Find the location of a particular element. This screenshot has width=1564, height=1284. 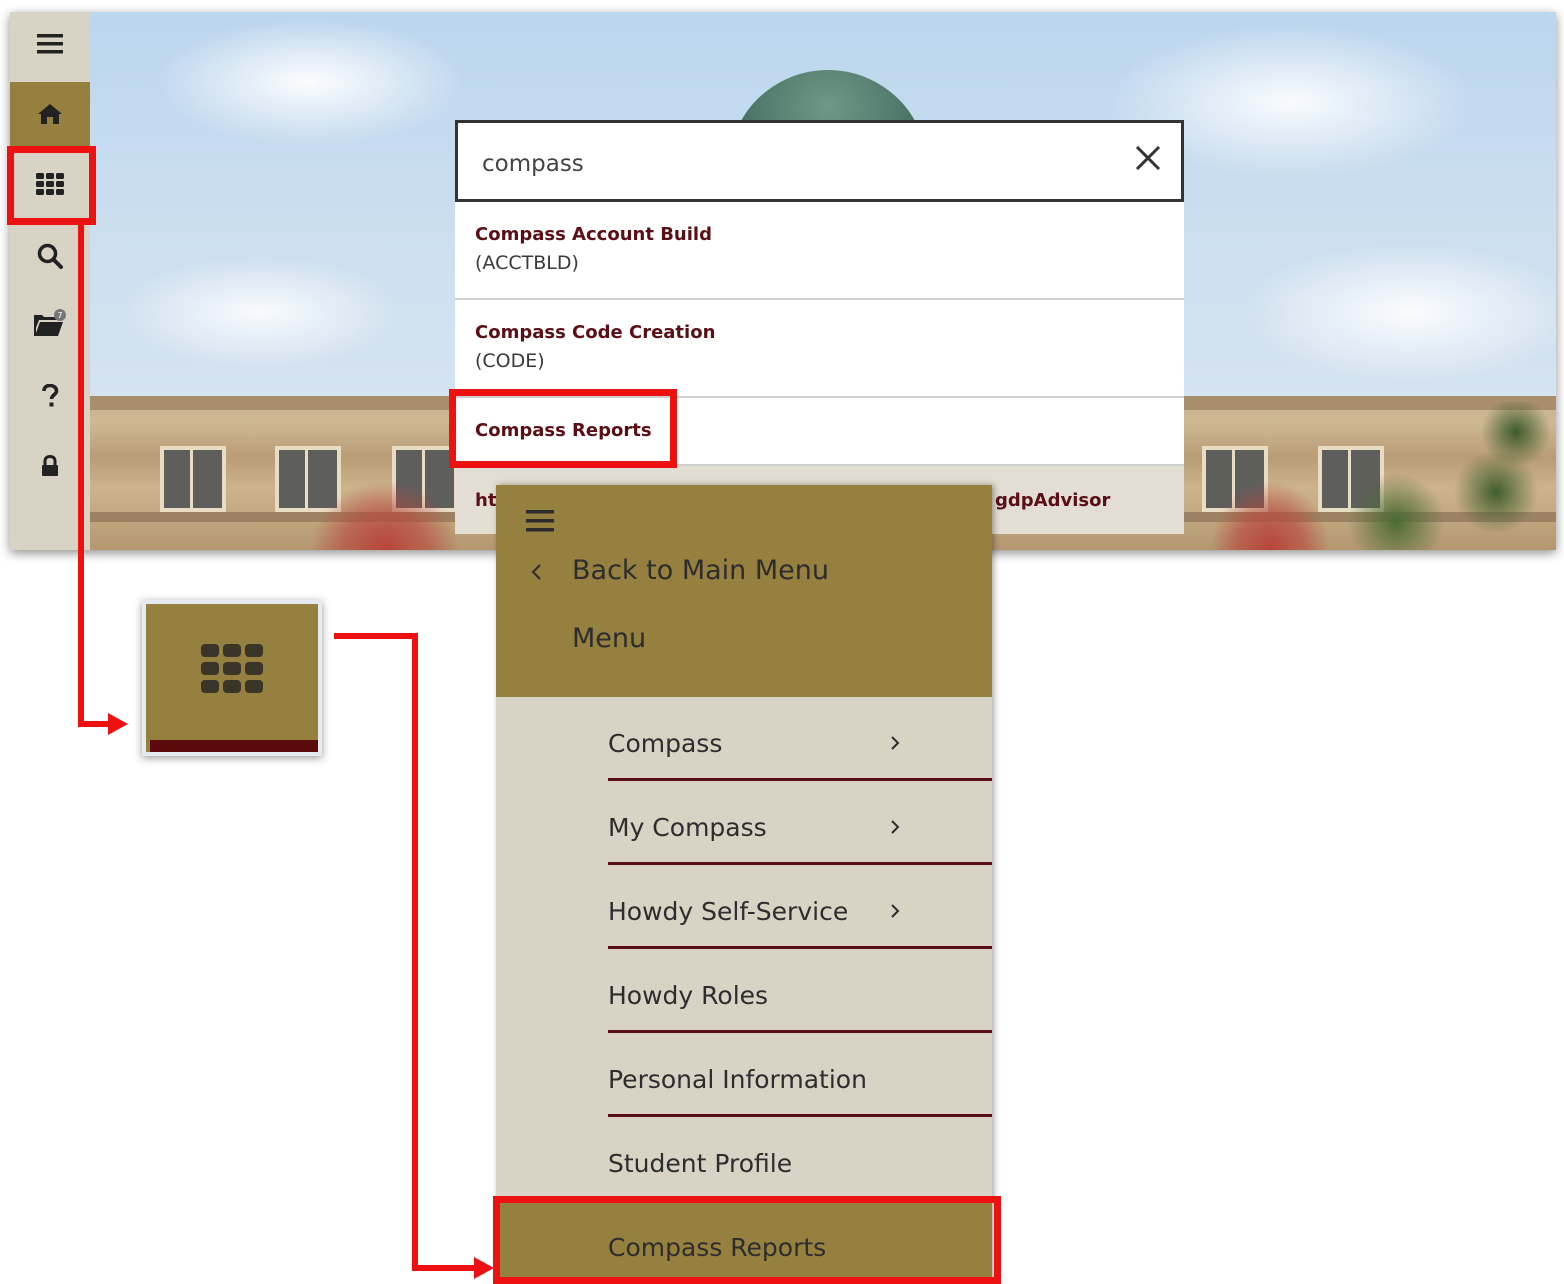

back-to-main-menu-link: Back to Main Menu is located at coordinates (700, 570).